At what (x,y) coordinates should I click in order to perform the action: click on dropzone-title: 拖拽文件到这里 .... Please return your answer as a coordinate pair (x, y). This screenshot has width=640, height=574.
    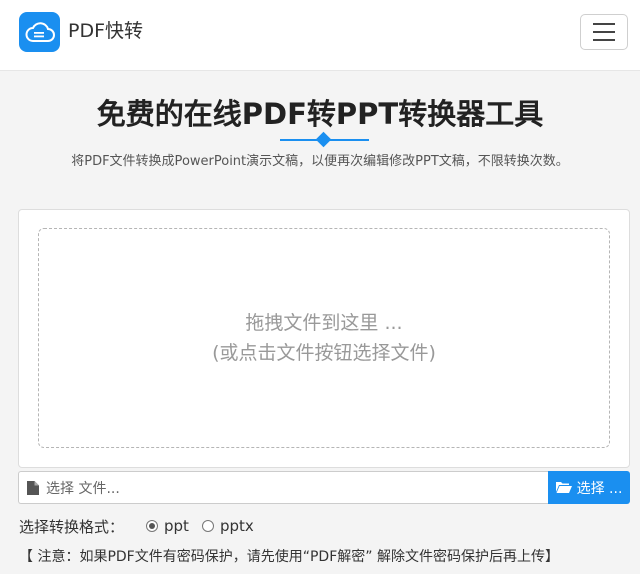
    Looking at the image, I should click on (324, 323).